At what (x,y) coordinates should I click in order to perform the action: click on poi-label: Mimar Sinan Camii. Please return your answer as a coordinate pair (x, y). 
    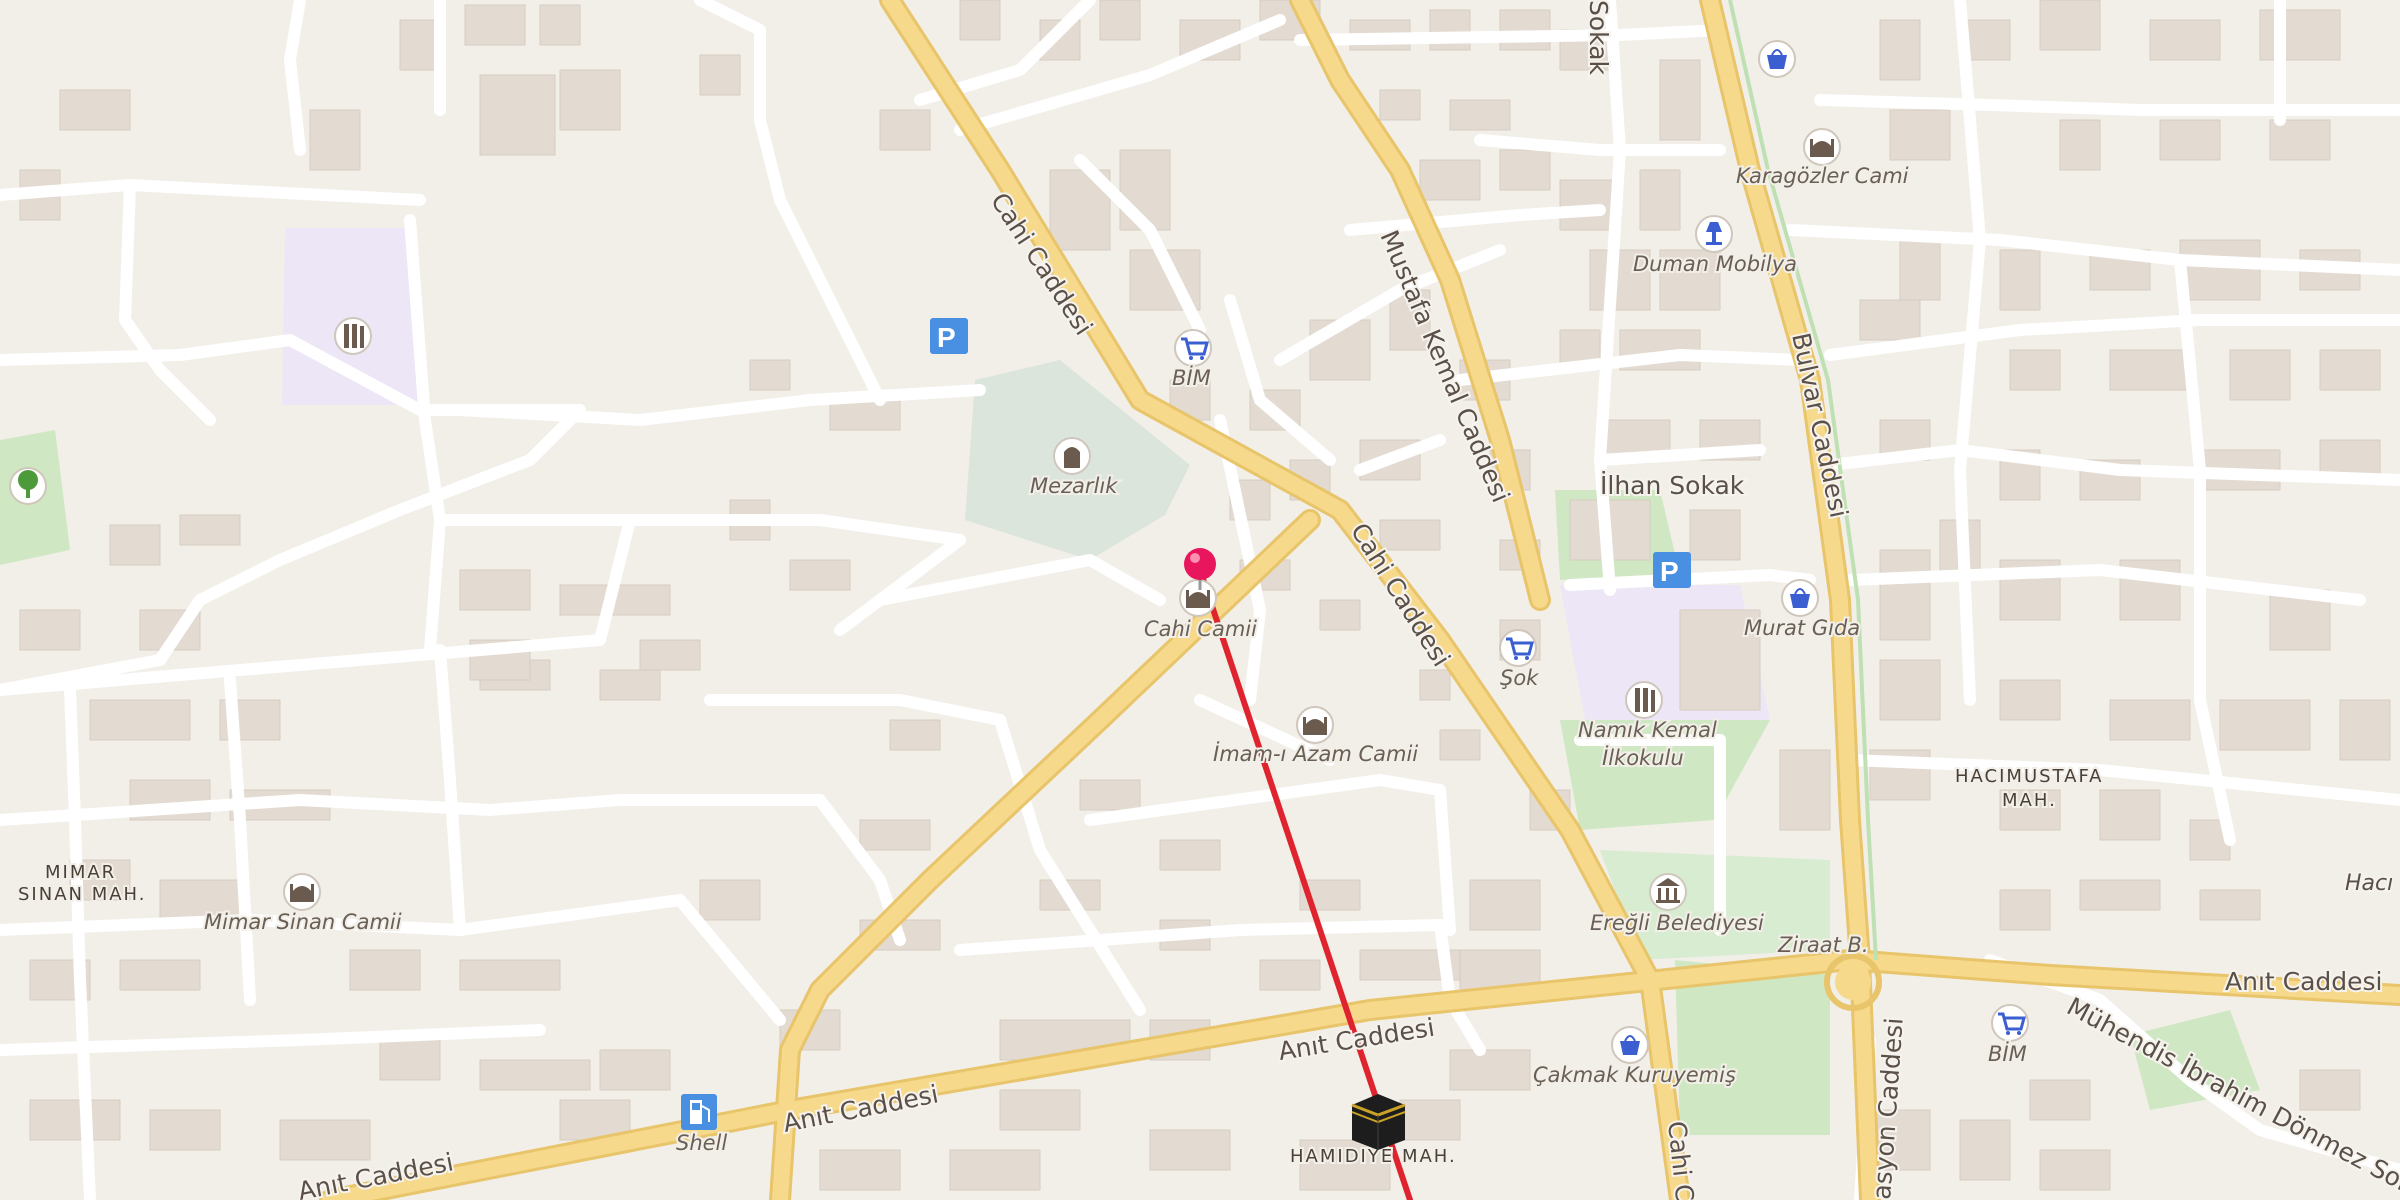
    Looking at the image, I should click on (303, 922).